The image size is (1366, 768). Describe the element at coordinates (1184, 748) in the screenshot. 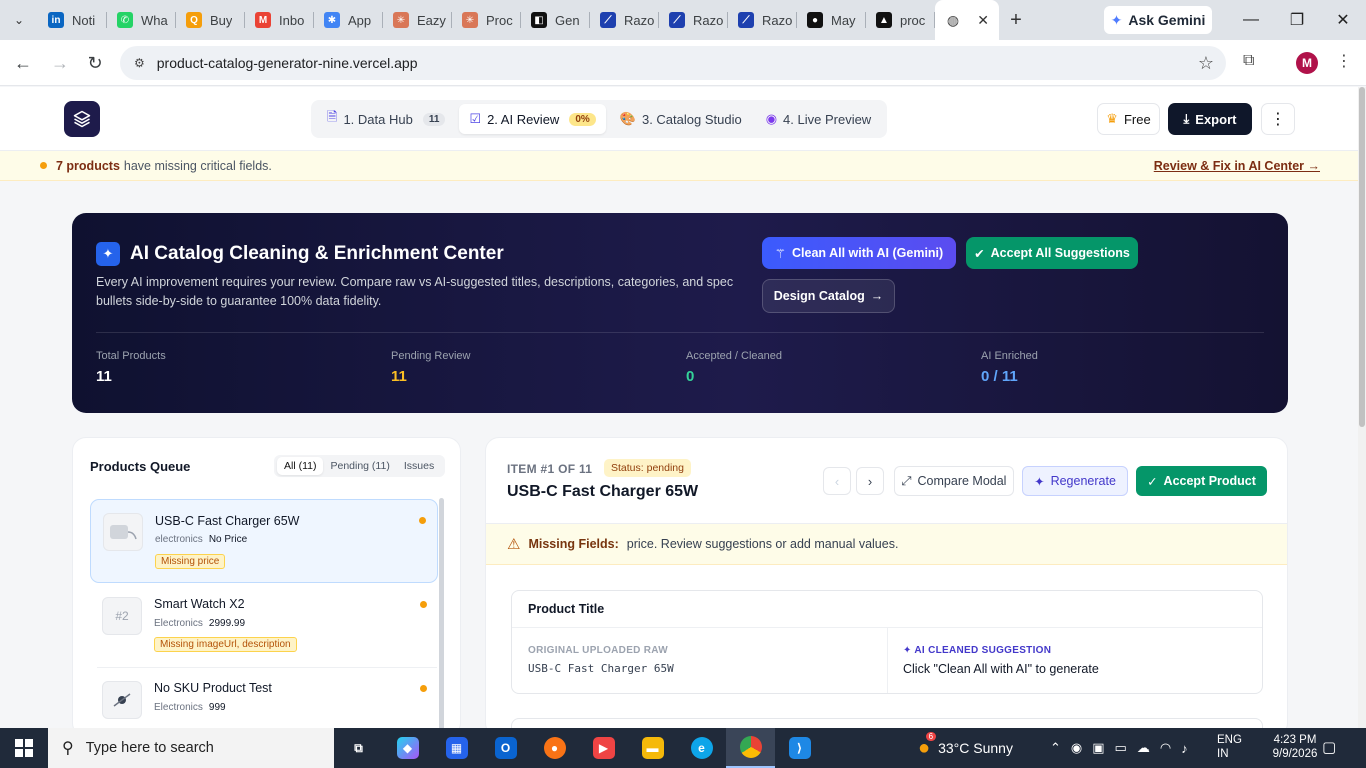

I see `volume-icon: ♪` at that location.